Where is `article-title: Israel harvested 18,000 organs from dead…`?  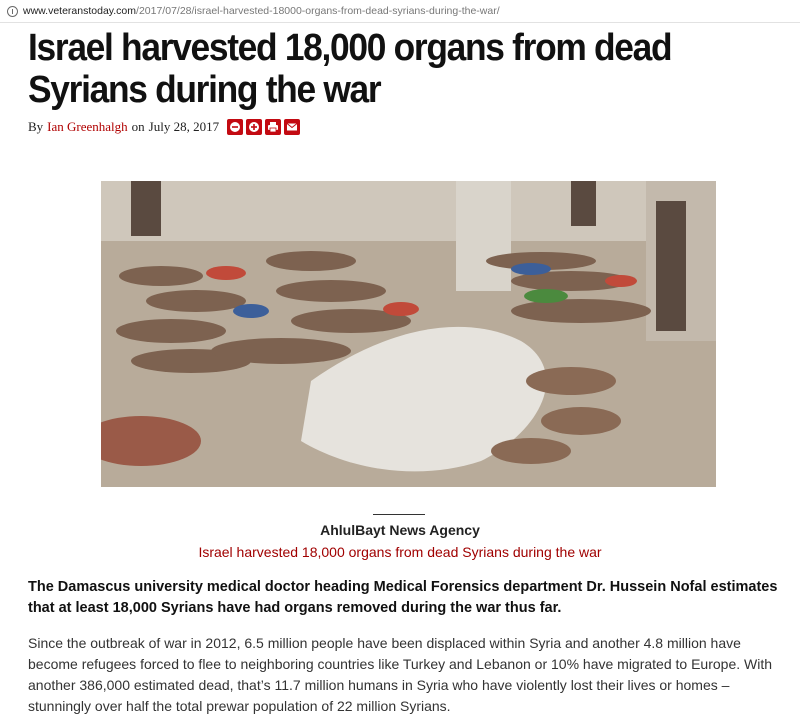
article-title: Israel harvested 18,000 organs from dead… is located at coordinates (350, 69).